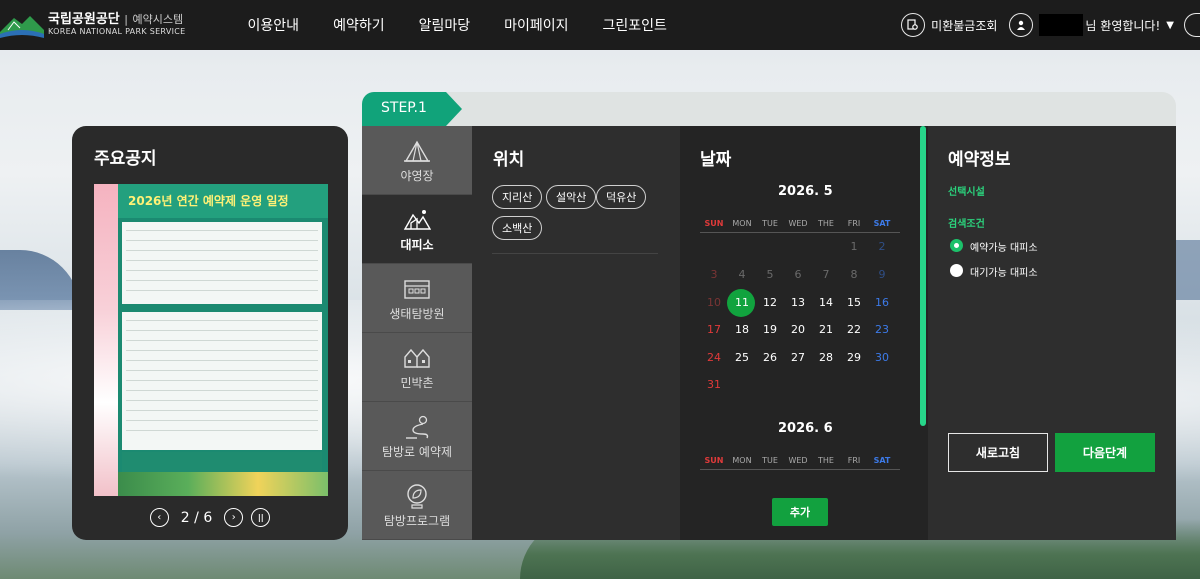 Image resolution: width=1200 pixels, height=579 pixels. What do you see at coordinates (798, 358) in the screenshot?
I see `calendar-day: 27` at bounding box center [798, 358].